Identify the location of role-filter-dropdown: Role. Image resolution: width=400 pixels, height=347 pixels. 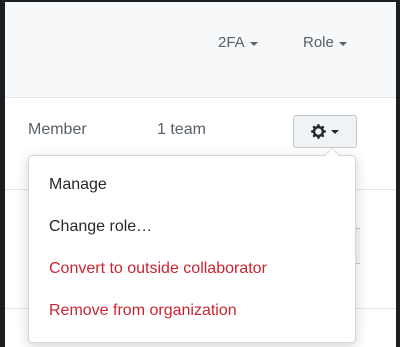
(325, 42).